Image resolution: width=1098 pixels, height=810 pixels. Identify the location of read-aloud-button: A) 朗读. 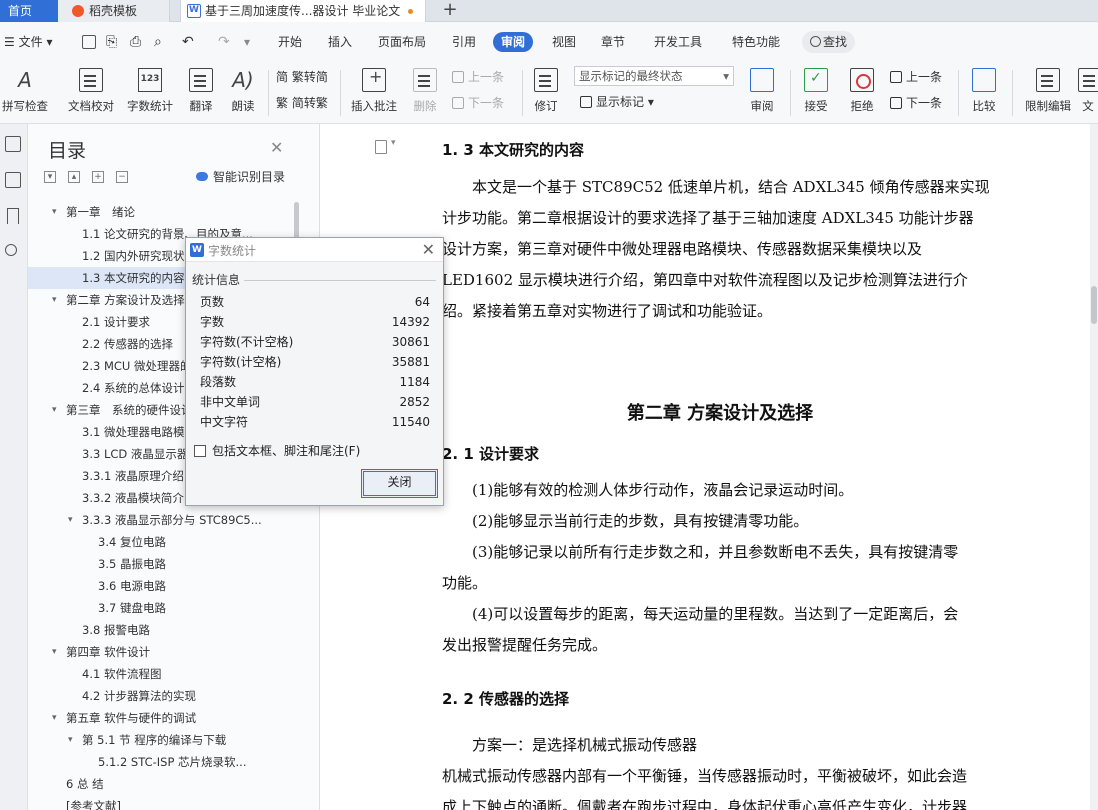
(243, 93).